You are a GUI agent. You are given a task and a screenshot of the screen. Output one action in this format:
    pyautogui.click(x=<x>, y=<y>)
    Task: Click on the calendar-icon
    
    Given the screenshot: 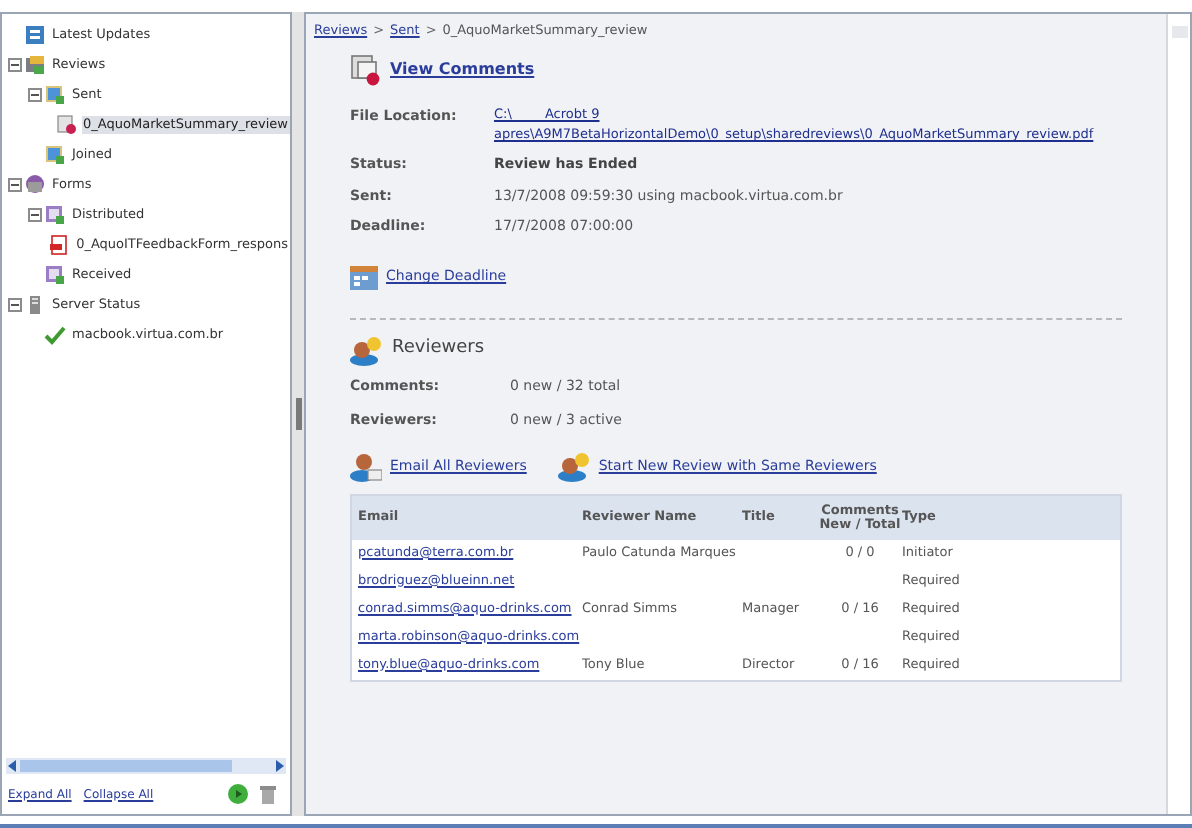 What is the action you would take?
    pyautogui.click(x=364, y=277)
    